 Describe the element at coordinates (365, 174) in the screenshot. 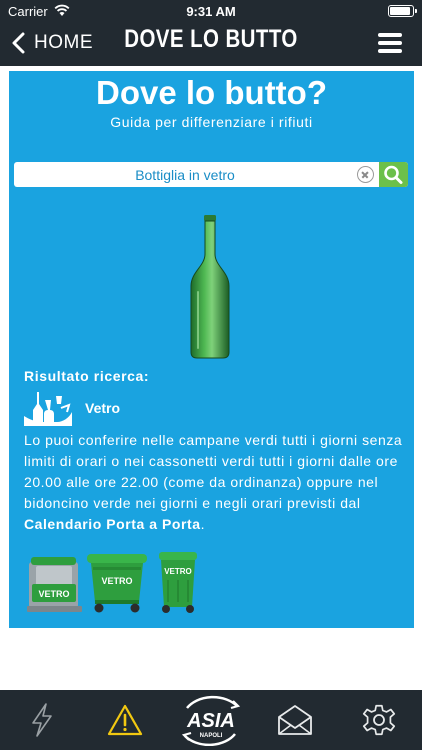

I see `clear-search-icon` at that location.